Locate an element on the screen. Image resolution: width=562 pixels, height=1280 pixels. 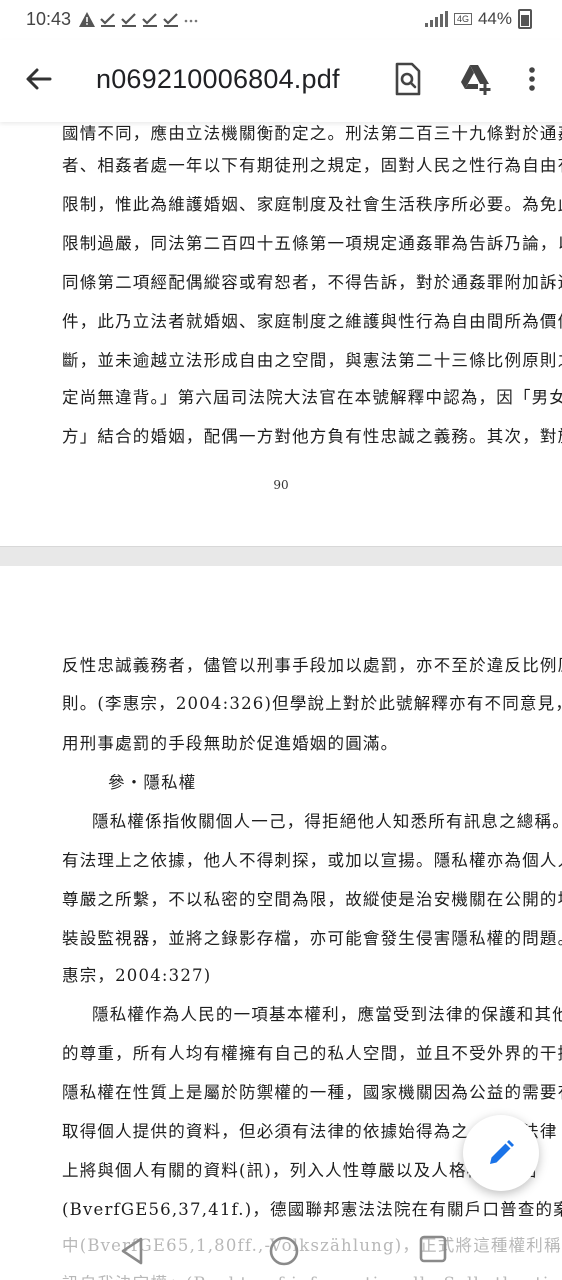
document-title: n069210006804.pdf is located at coordinates (218, 79).